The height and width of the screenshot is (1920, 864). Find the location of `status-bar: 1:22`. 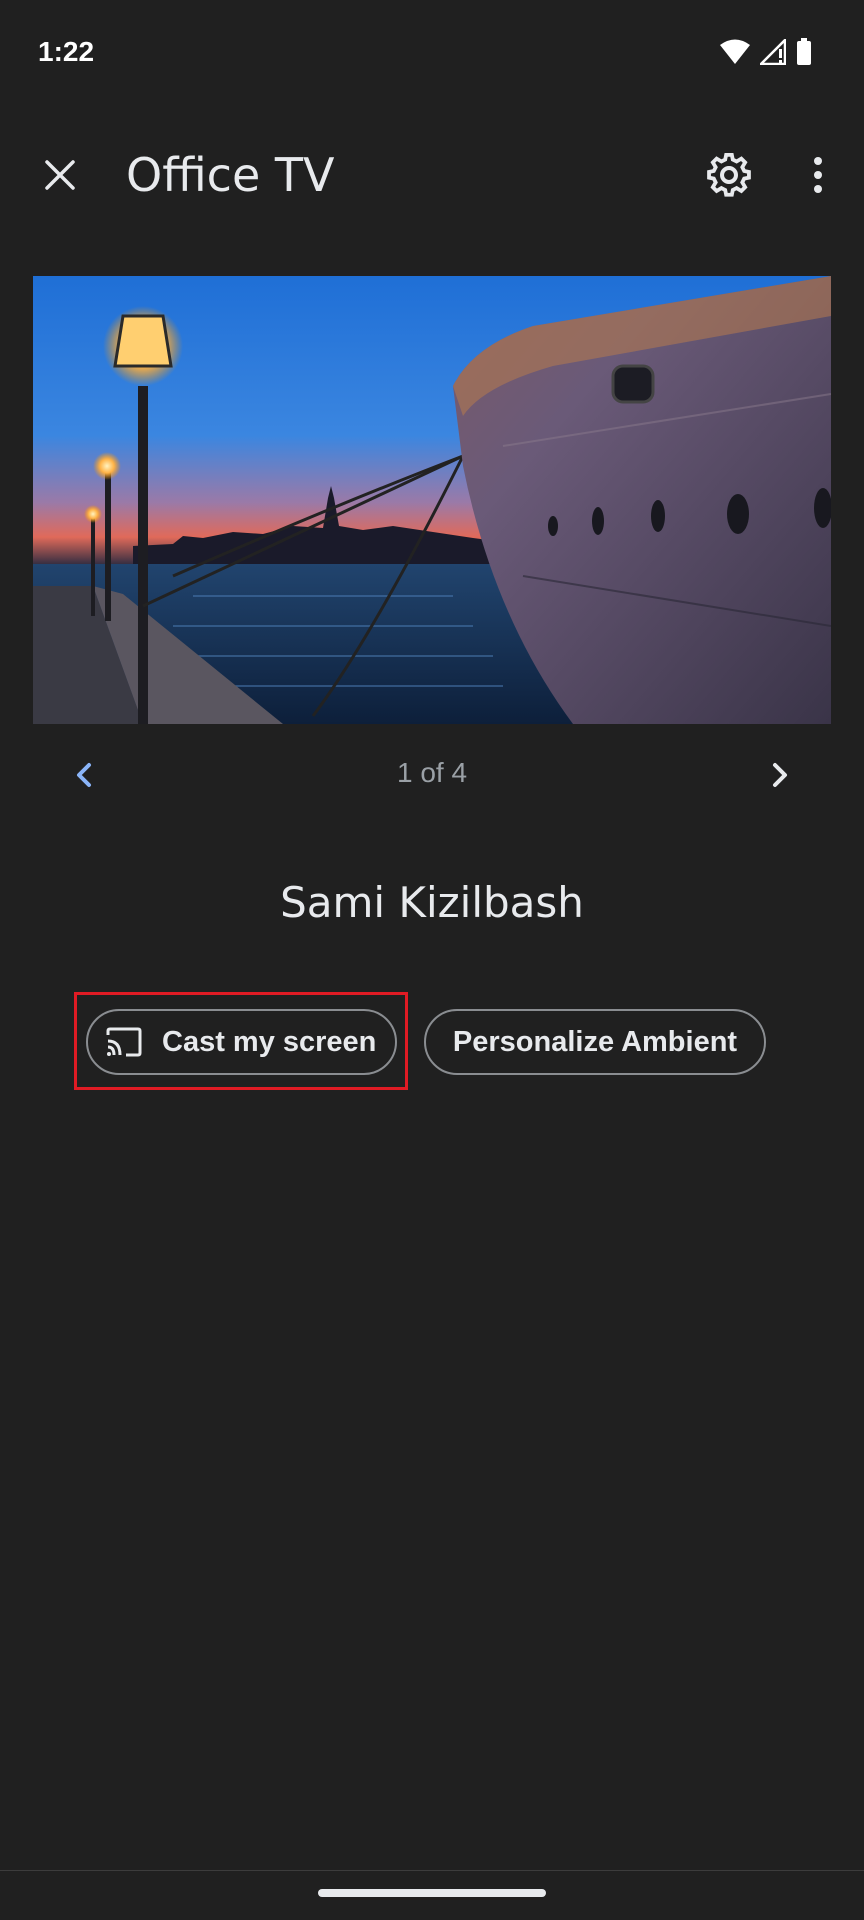

status-bar: 1:22 is located at coordinates (432, 55).